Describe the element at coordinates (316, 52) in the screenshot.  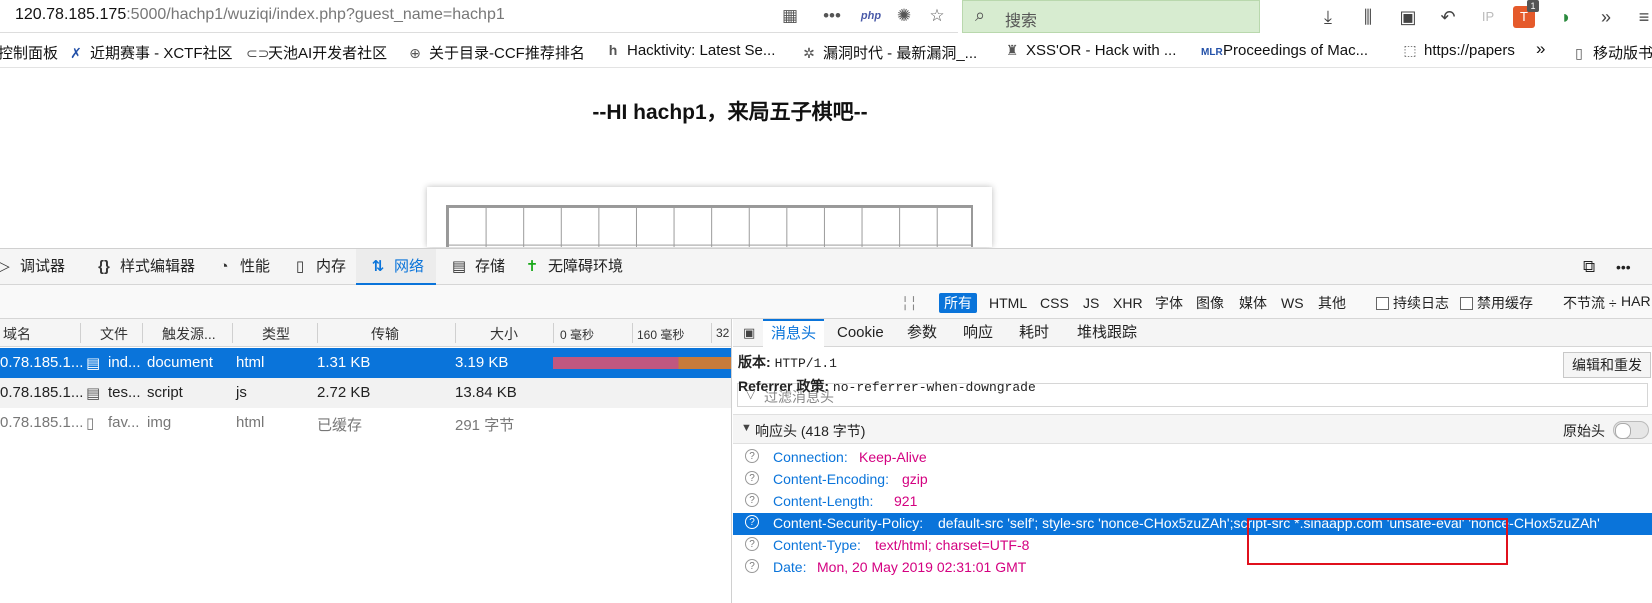
I see `bookmark-item: ⊂⊃天池AI开发者社区` at that location.